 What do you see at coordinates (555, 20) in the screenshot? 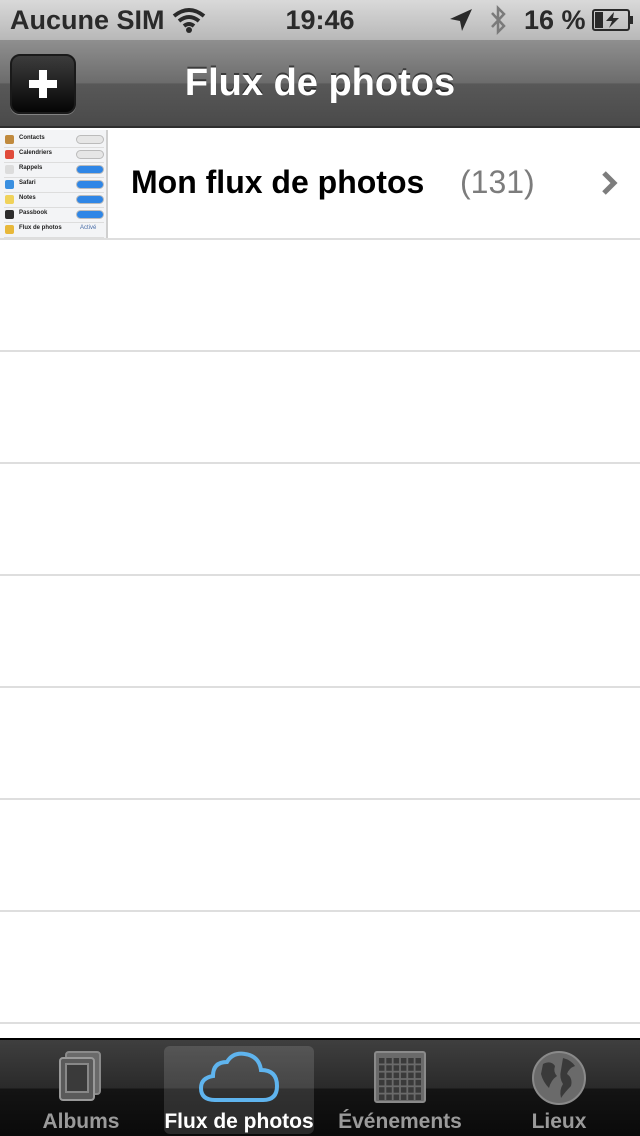
I see `battery-percent: 16 %` at bounding box center [555, 20].